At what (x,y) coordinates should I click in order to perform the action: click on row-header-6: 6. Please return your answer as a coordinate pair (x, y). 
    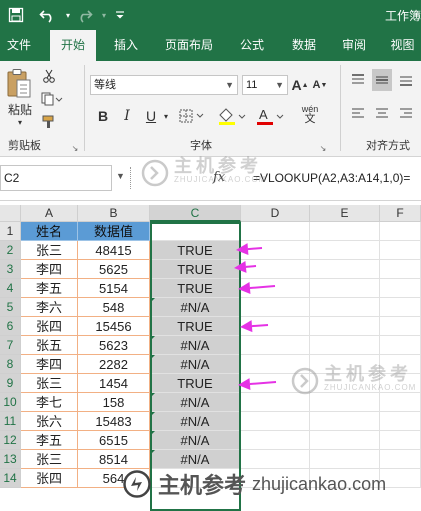
    Looking at the image, I should click on (10, 326).